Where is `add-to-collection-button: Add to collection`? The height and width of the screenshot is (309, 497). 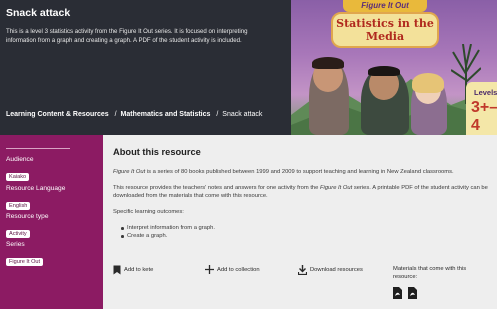
add-to-collection-button: Add to collection is located at coordinates (232, 269).